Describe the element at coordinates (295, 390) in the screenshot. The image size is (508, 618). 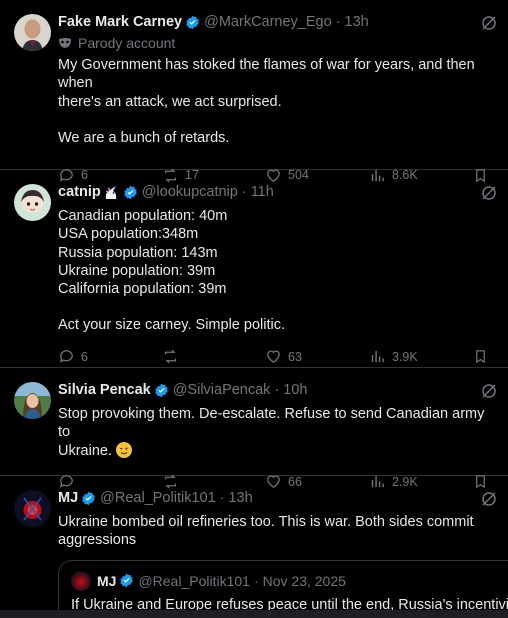
I see `timestamp: 10h` at that location.